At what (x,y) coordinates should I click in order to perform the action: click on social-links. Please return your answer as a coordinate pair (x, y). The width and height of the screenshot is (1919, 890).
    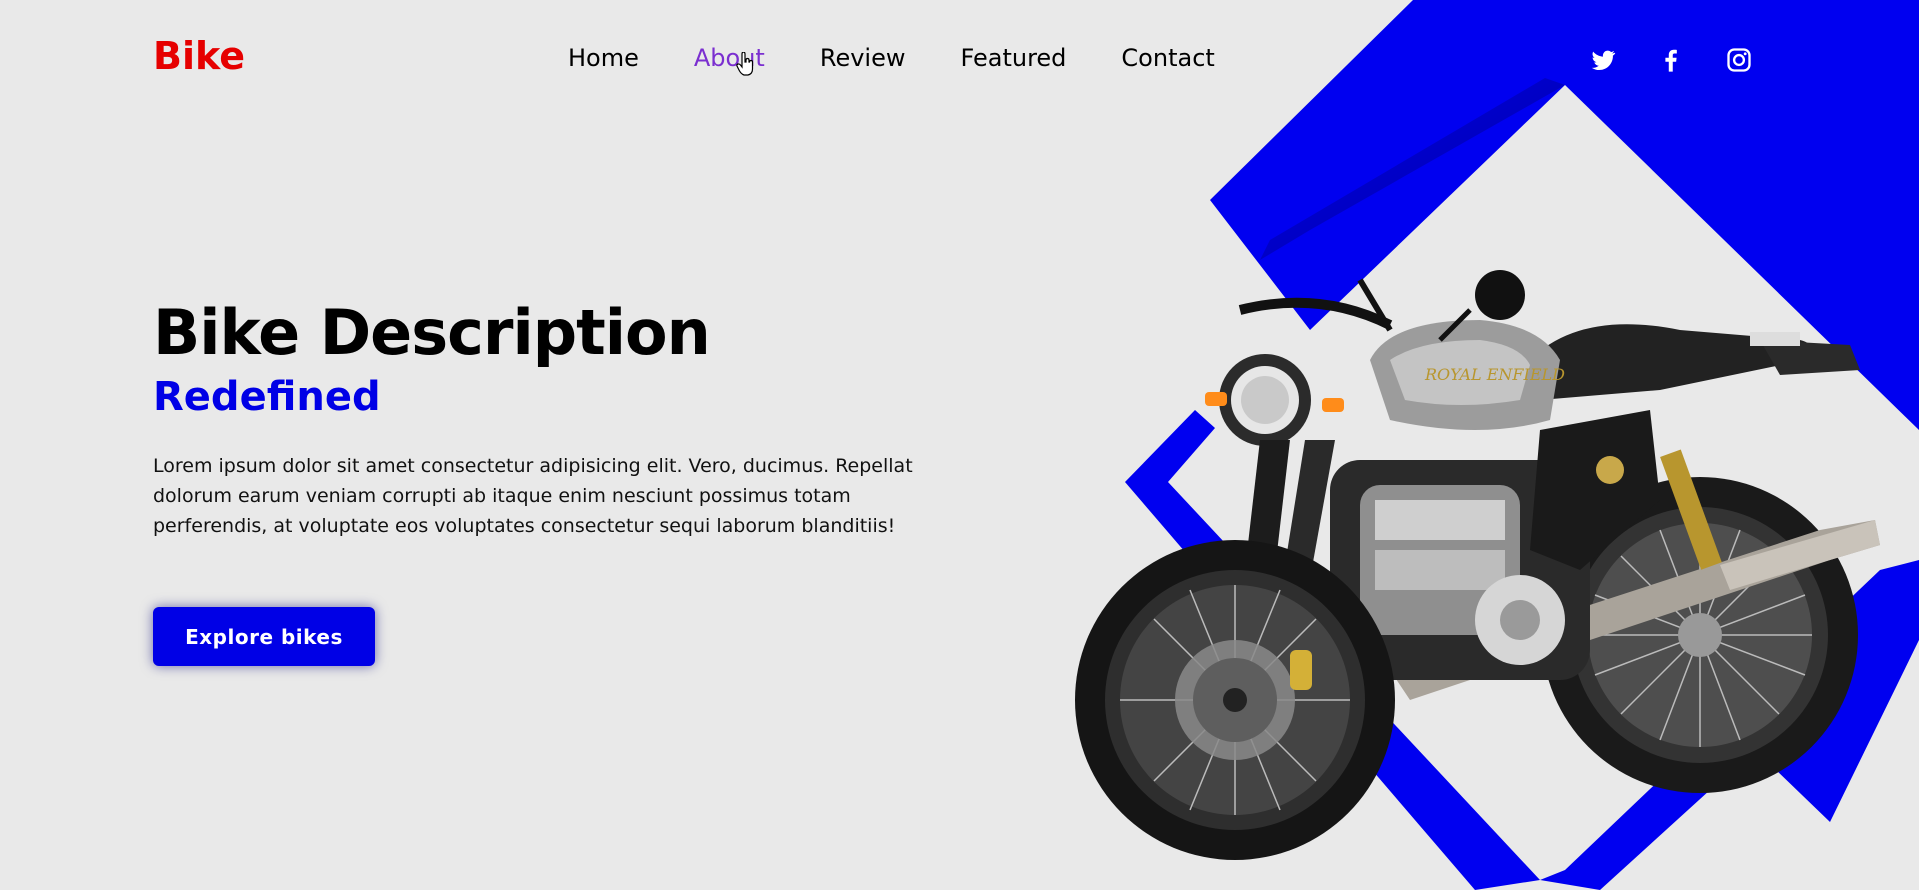
    Looking at the image, I should click on (1671, 60).